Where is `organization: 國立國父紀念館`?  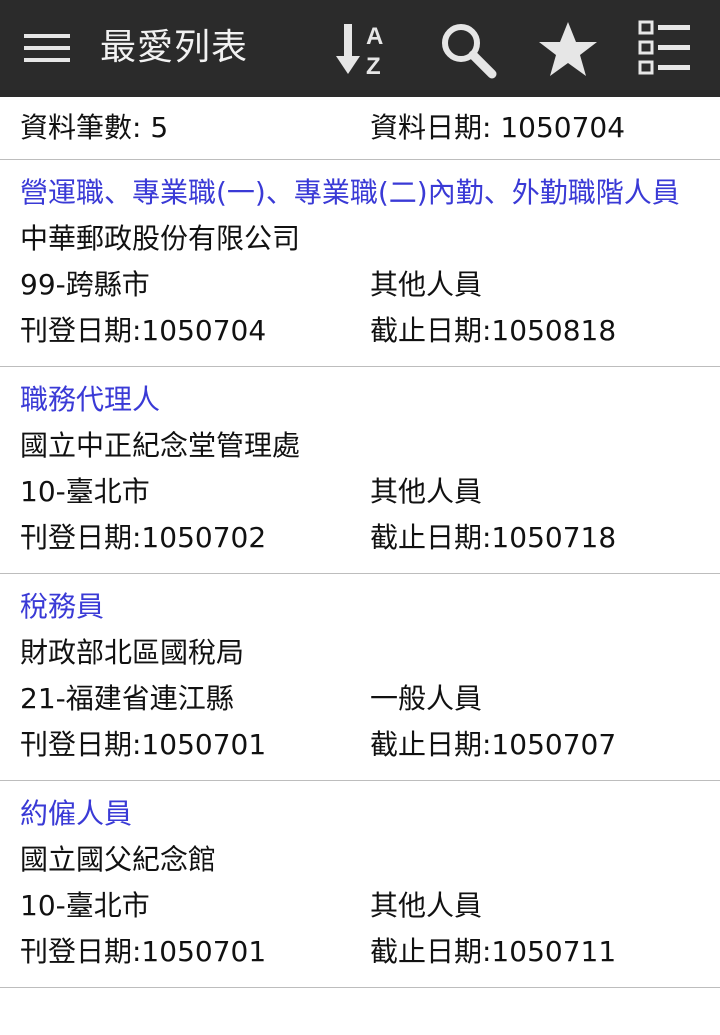 organization: 國立國父紀念館 is located at coordinates (118, 859).